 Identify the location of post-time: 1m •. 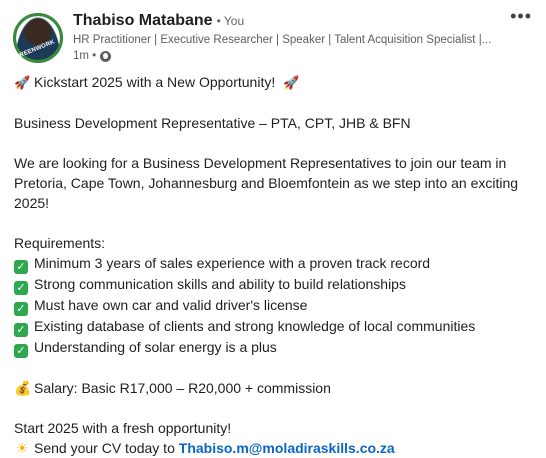
(85, 56).